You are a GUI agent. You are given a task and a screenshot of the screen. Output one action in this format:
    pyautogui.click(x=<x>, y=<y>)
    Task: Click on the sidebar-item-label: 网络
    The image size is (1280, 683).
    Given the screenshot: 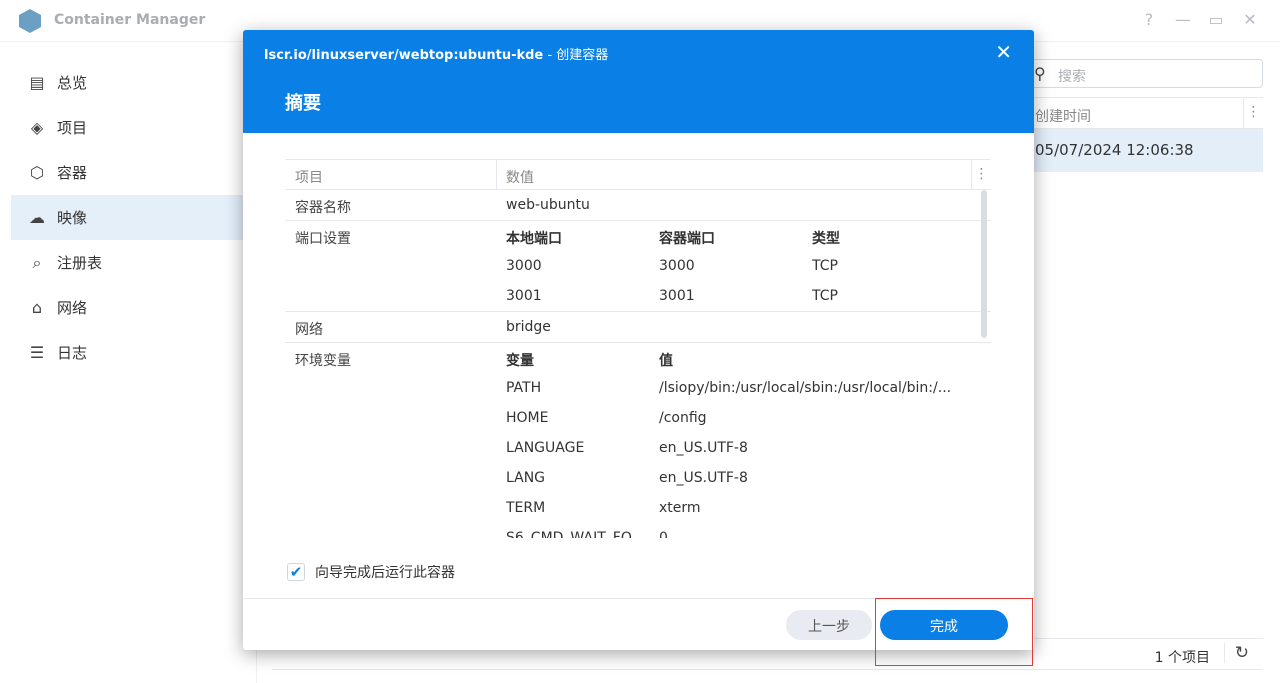 What is the action you would take?
    pyautogui.click(x=72, y=308)
    